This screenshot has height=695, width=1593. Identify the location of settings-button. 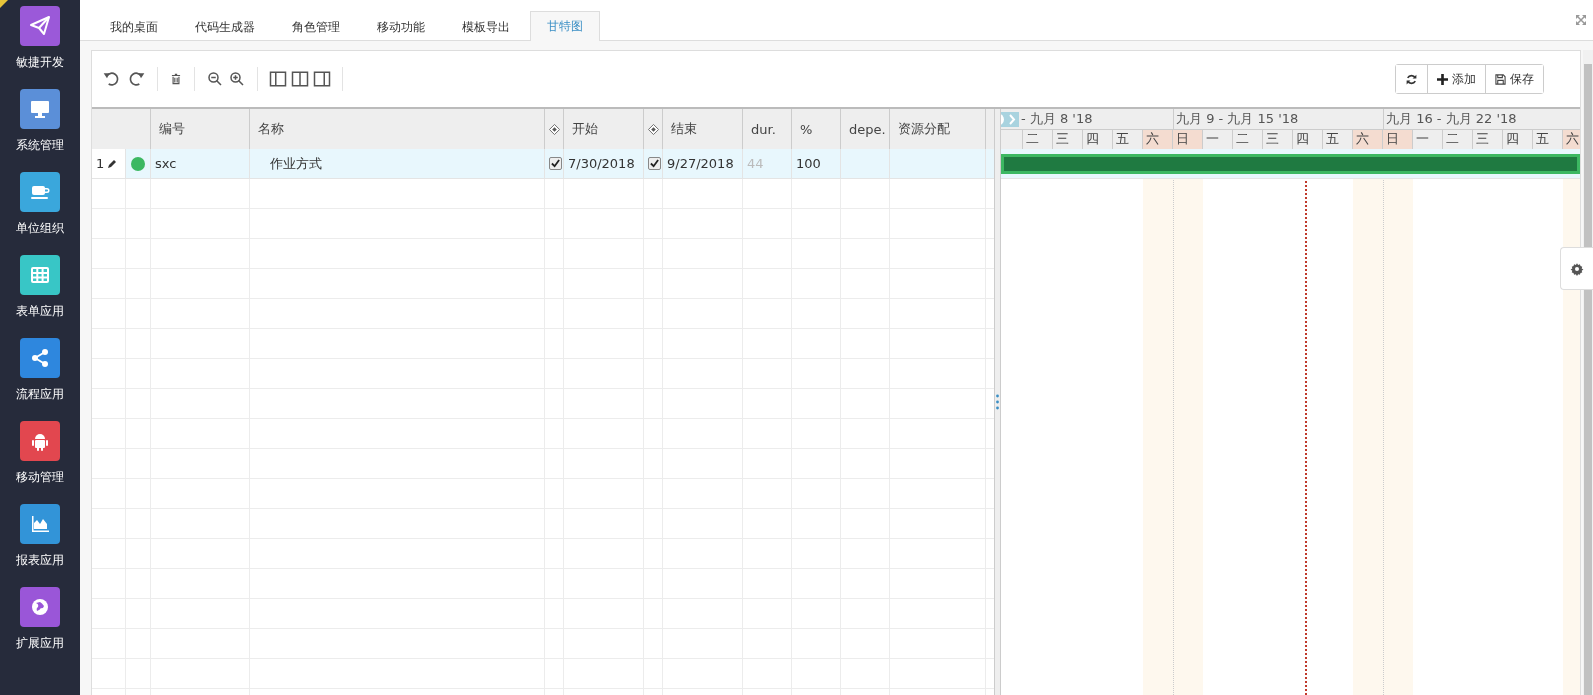
(1576, 268).